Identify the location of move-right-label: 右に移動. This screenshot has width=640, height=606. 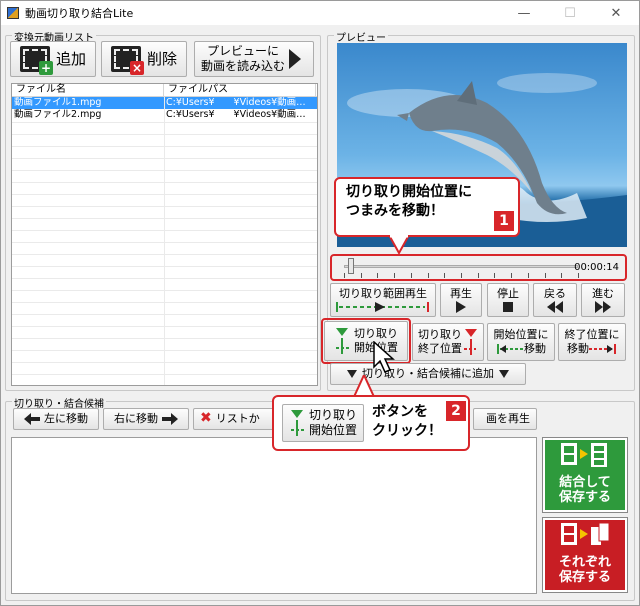
(136, 419).